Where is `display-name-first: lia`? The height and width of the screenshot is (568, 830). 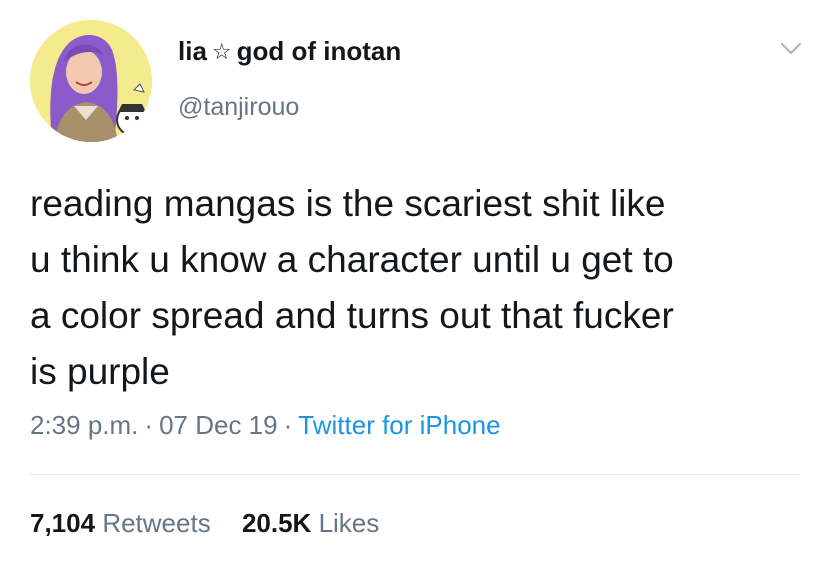
display-name-first: lia is located at coordinates (192, 51).